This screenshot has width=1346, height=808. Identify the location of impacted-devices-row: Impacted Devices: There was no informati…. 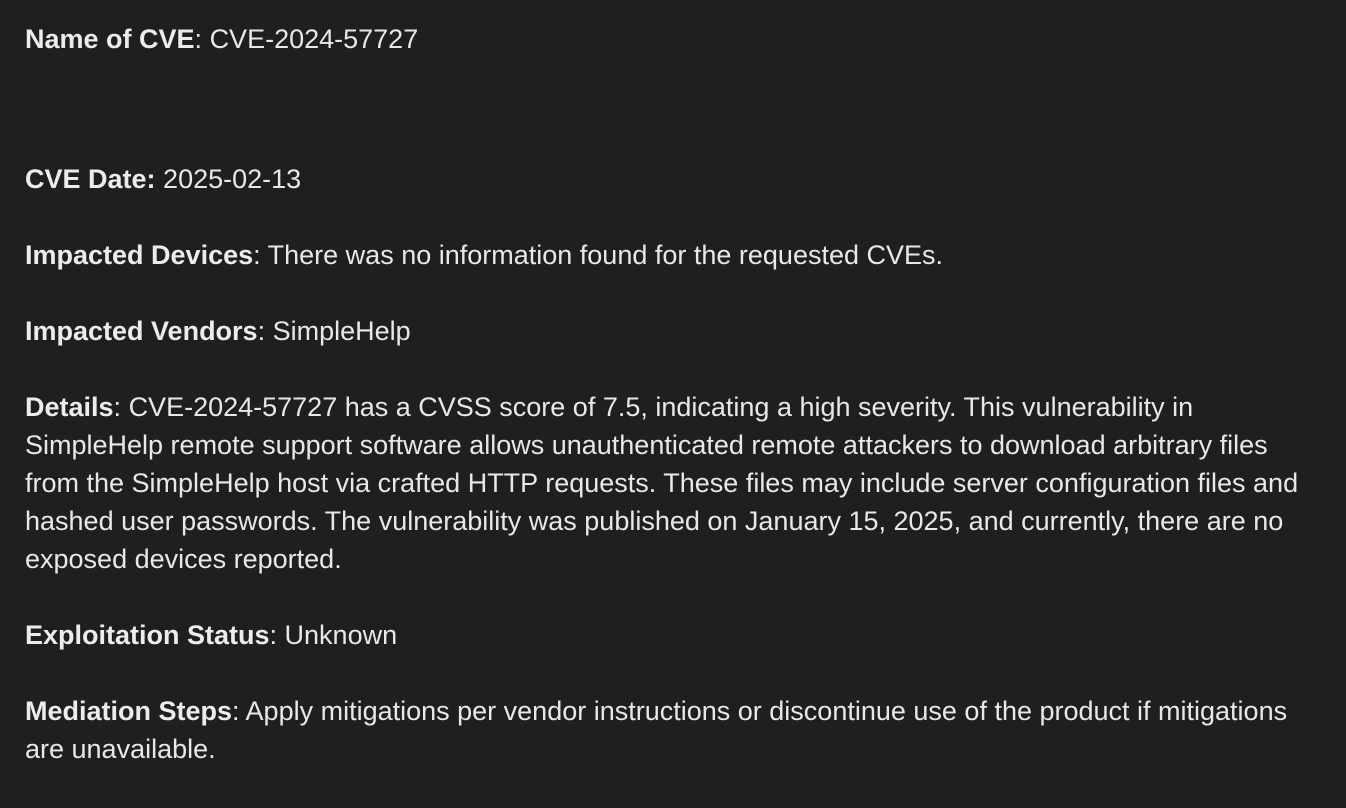
(673, 255).